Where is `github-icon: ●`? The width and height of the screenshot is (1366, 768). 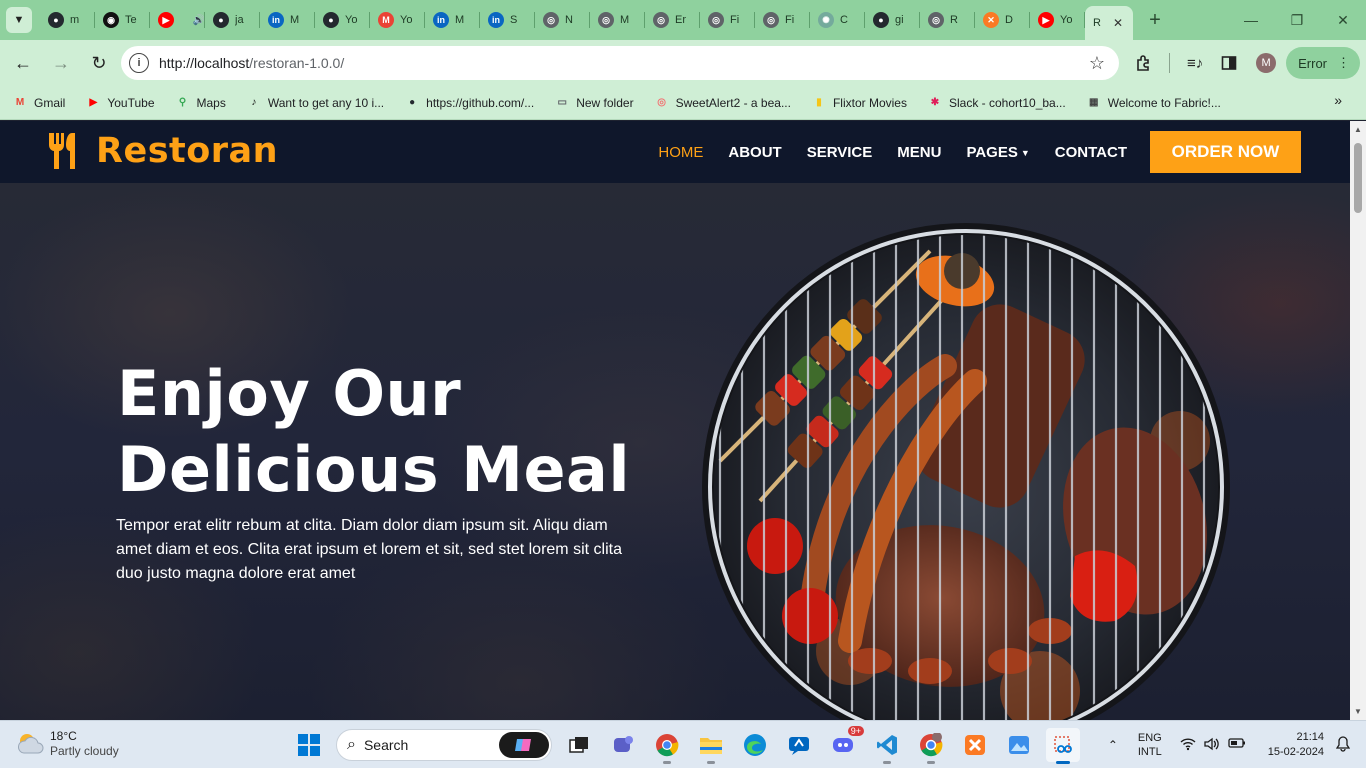
github-icon: ● is located at coordinates (56, 20).